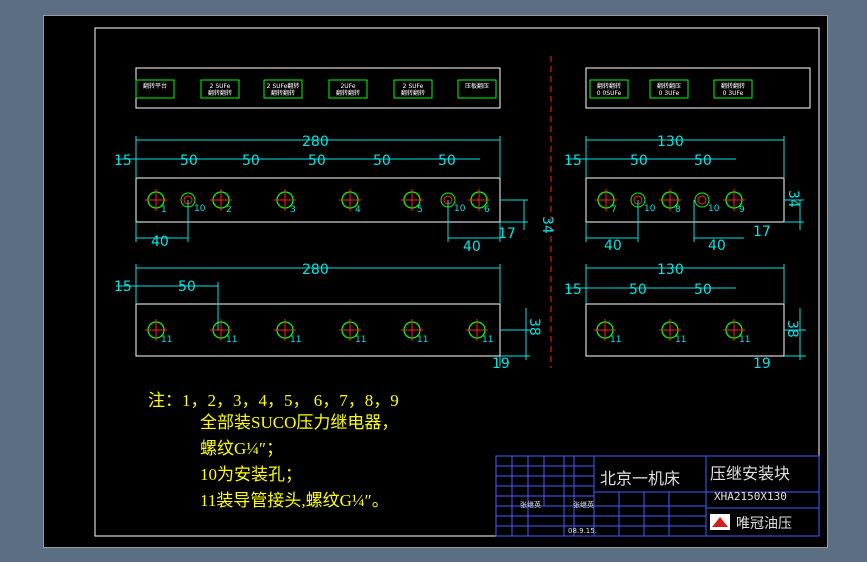 This screenshot has width=867, height=562. I want to click on title-maker: 唯冠油压, so click(764, 524).